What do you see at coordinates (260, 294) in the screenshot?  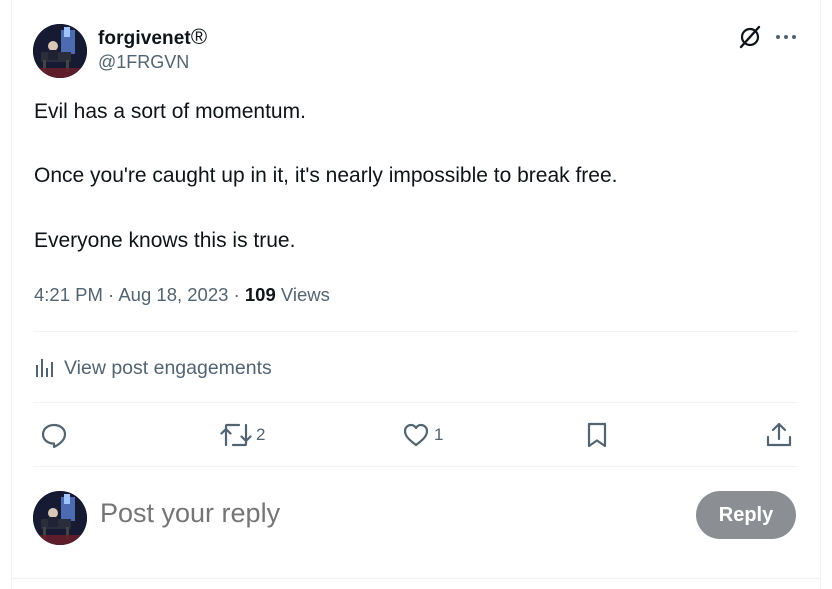 I see `views-count: 109` at bounding box center [260, 294].